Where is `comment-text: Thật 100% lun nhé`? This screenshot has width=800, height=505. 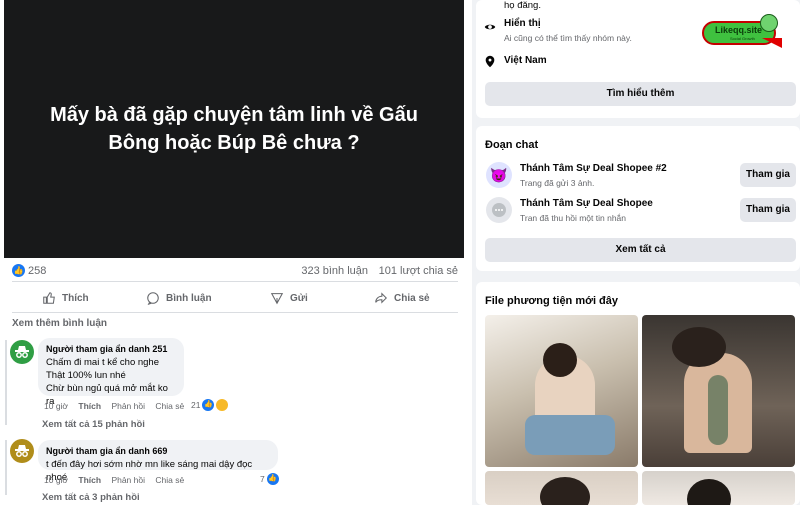 comment-text: Thật 100% lun nhé is located at coordinates (86, 375).